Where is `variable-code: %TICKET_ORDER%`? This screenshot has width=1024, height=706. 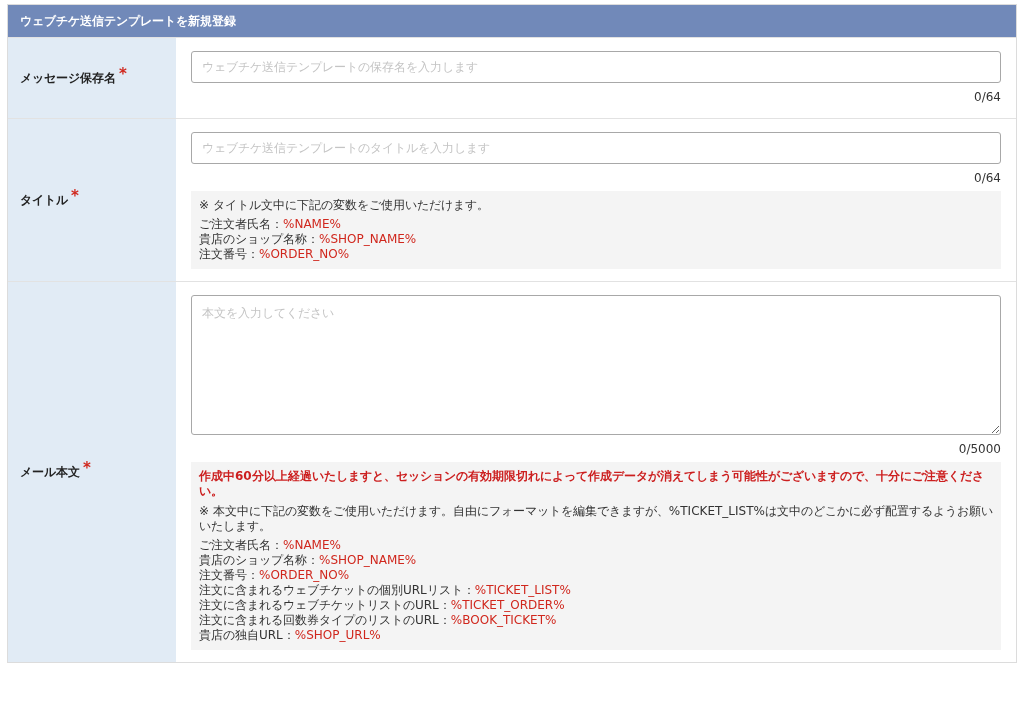
variable-code: %TICKET_ORDER% is located at coordinates (507, 605).